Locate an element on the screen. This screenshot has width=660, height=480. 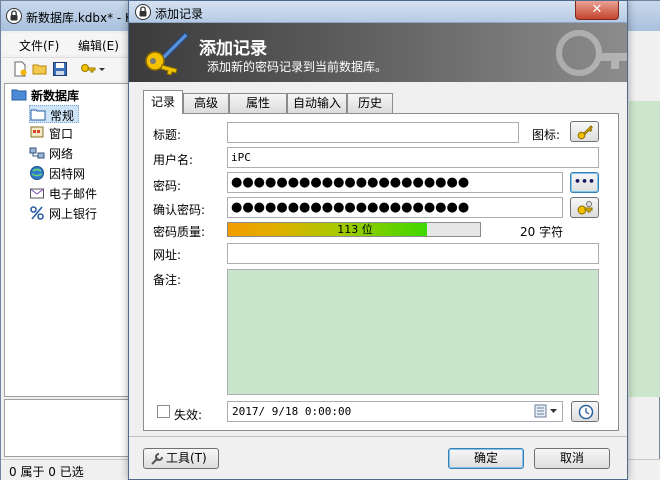
database-folder-icon is located at coordinates (19, 95).